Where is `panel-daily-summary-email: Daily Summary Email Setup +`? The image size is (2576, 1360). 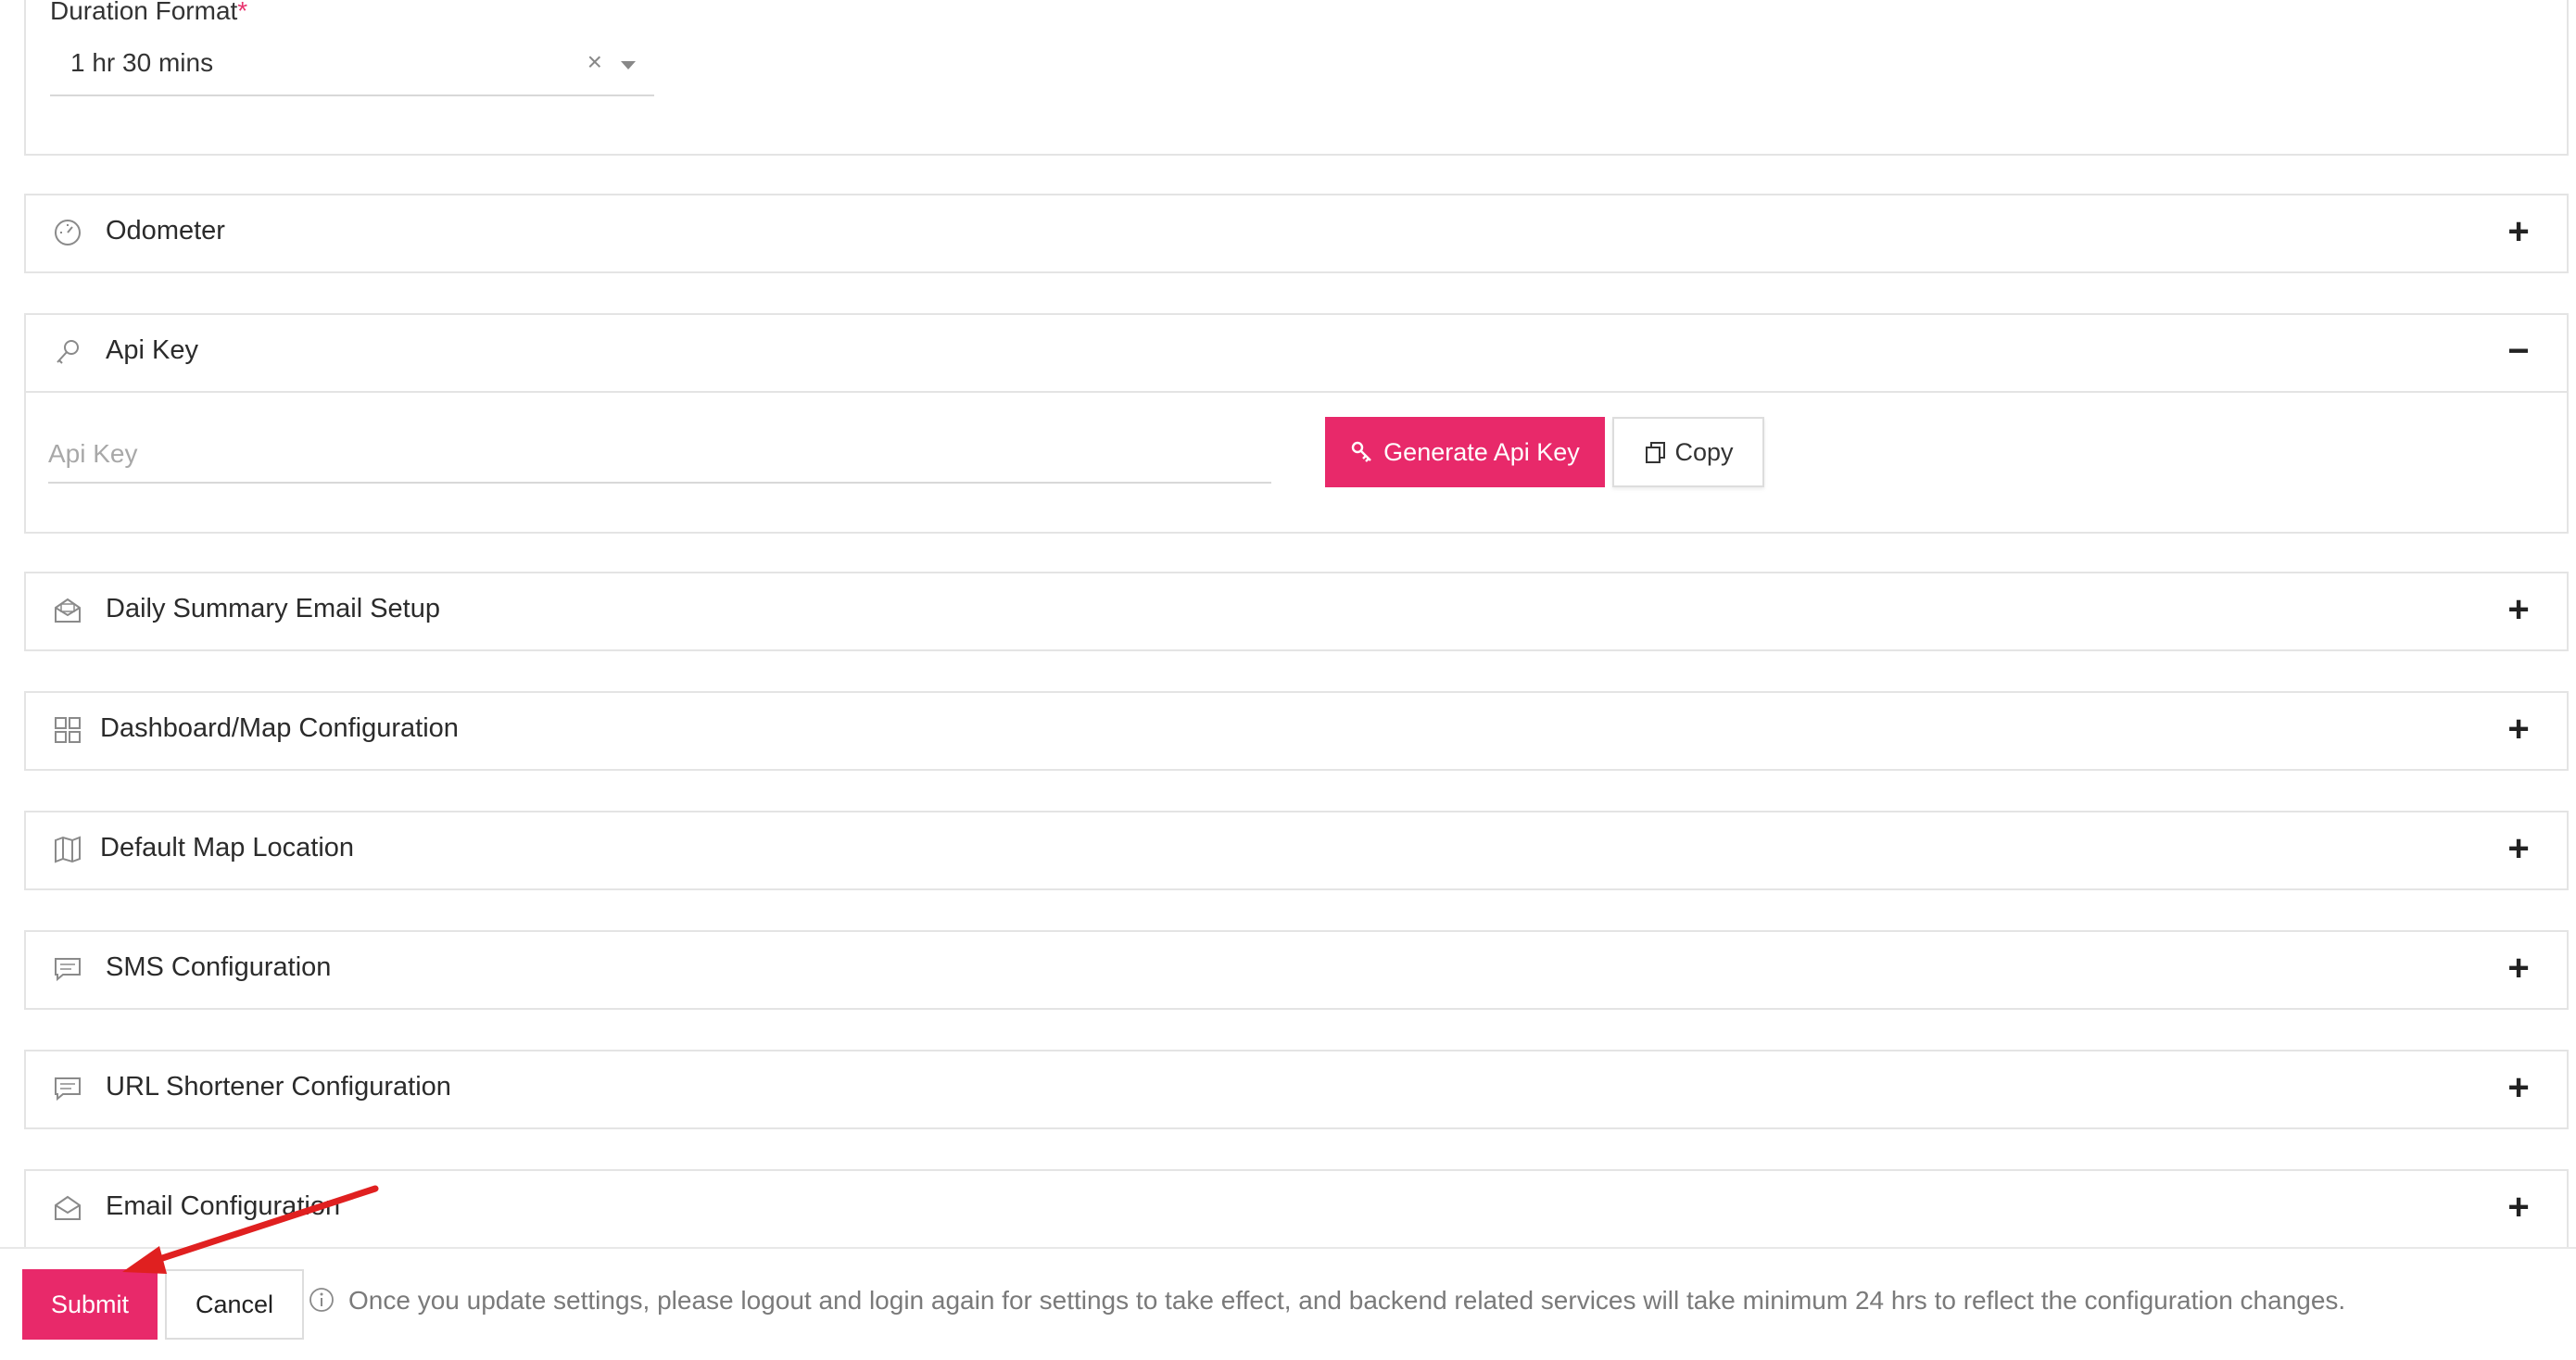 panel-daily-summary-email: Daily Summary Email Setup + is located at coordinates (1296, 611).